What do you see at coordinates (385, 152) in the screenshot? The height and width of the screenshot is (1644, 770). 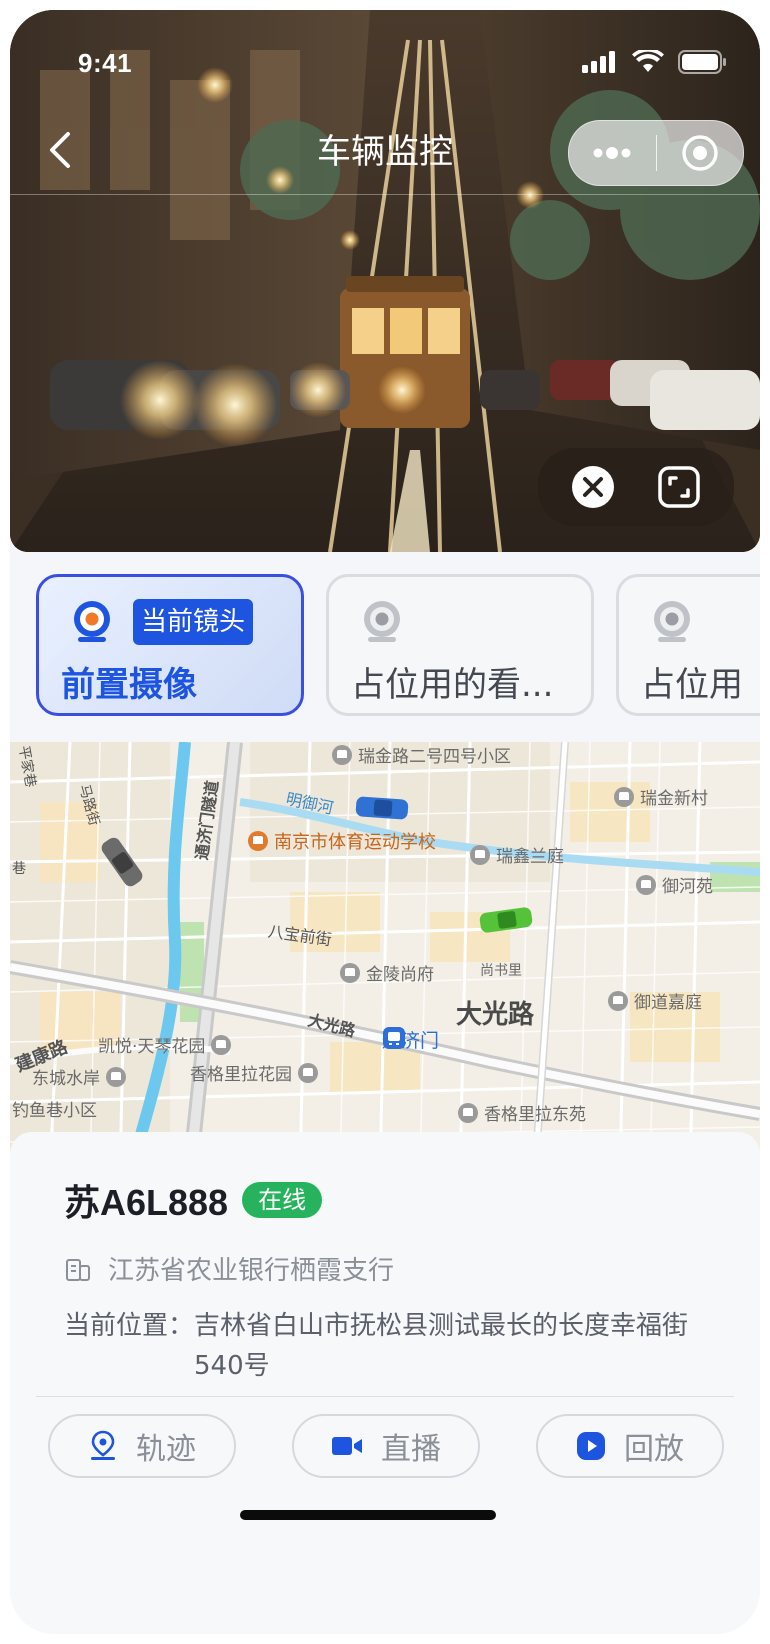 I see `nav-bar: 车辆监控` at bounding box center [385, 152].